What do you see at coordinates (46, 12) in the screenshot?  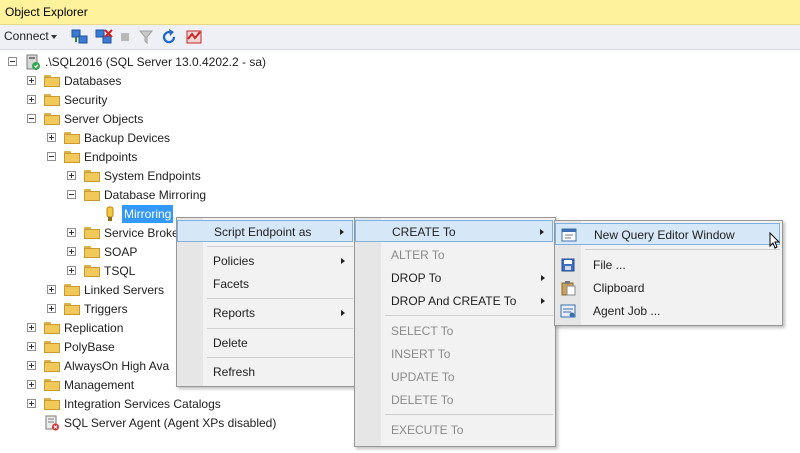 I see `window-title: Object Explorer` at bounding box center [46, 12].